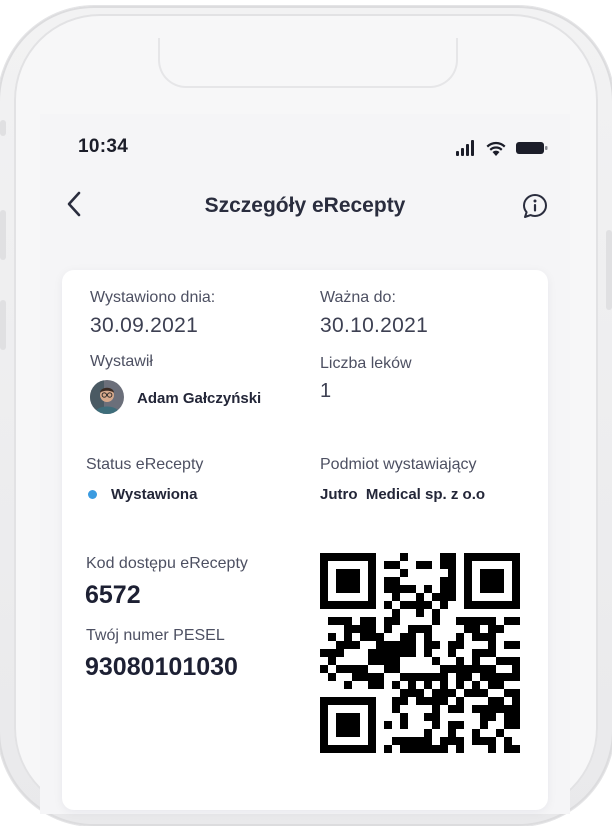  Describe the element at coordinates (496, 148) in the screenshot. I see `wifi-icon` at that location.